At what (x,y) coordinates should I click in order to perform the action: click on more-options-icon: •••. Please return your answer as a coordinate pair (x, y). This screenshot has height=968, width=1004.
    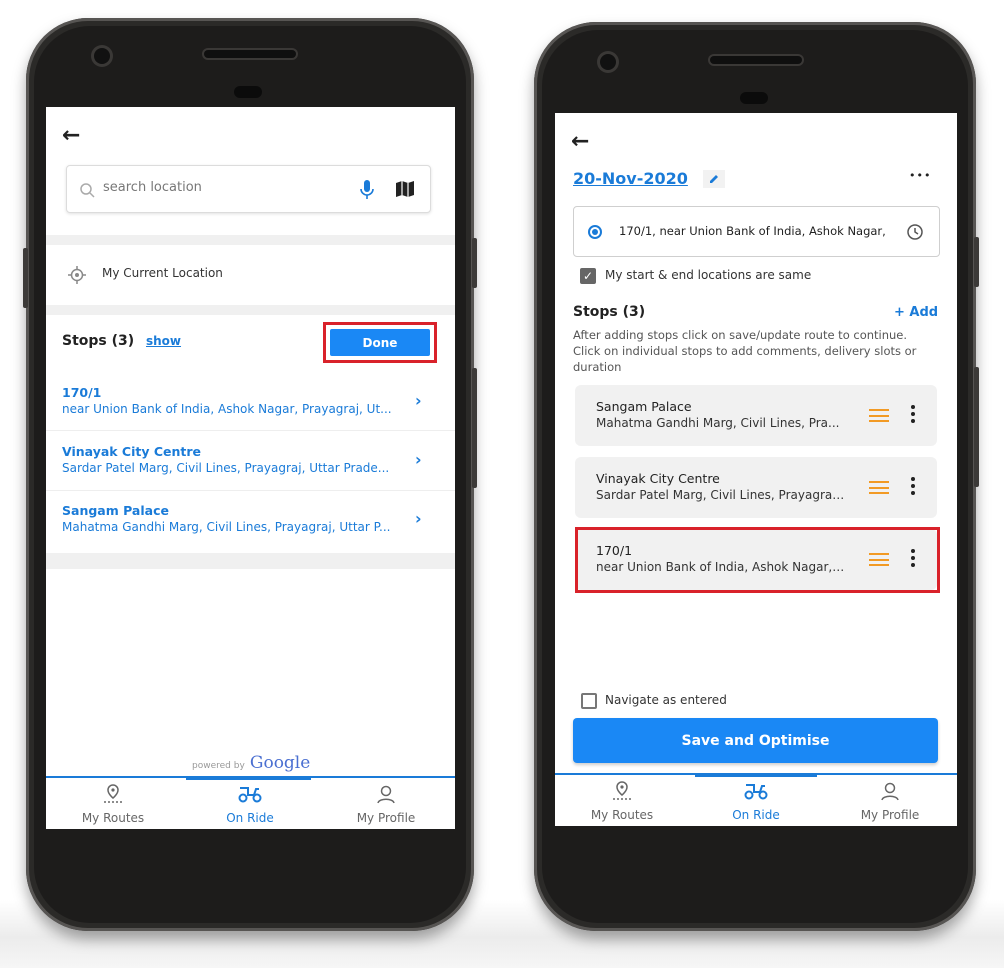
    Looking at the image, I should click on (920, 175).